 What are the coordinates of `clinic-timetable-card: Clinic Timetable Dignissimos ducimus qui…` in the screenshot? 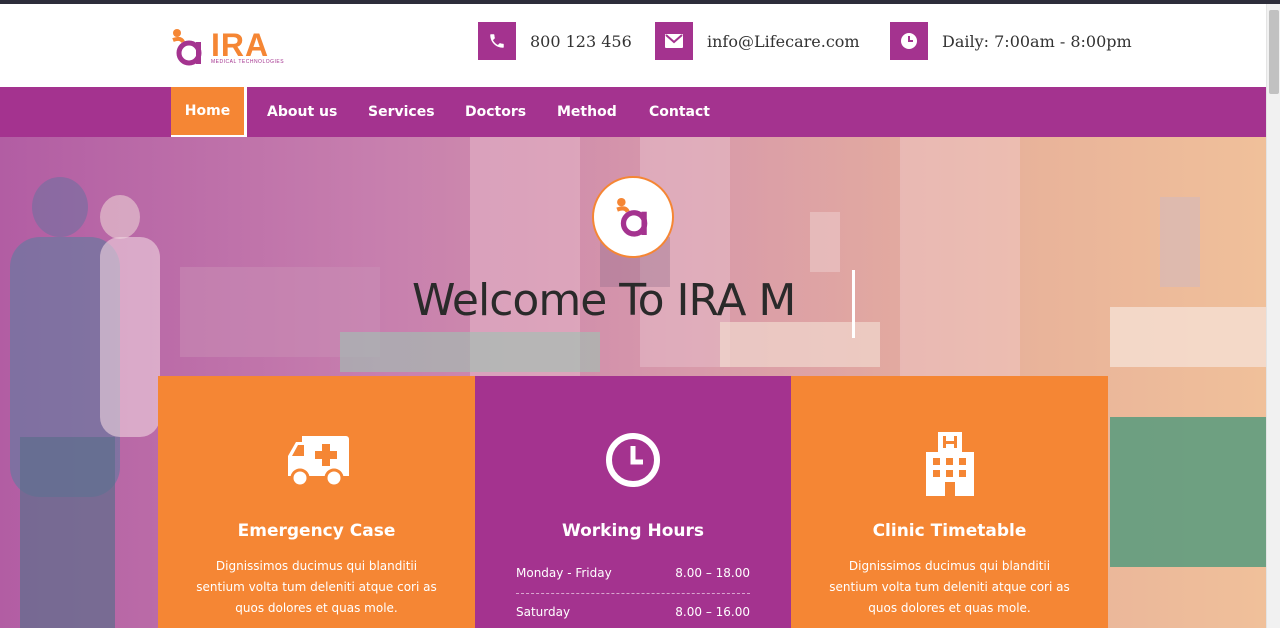 It's located at (949, 502).